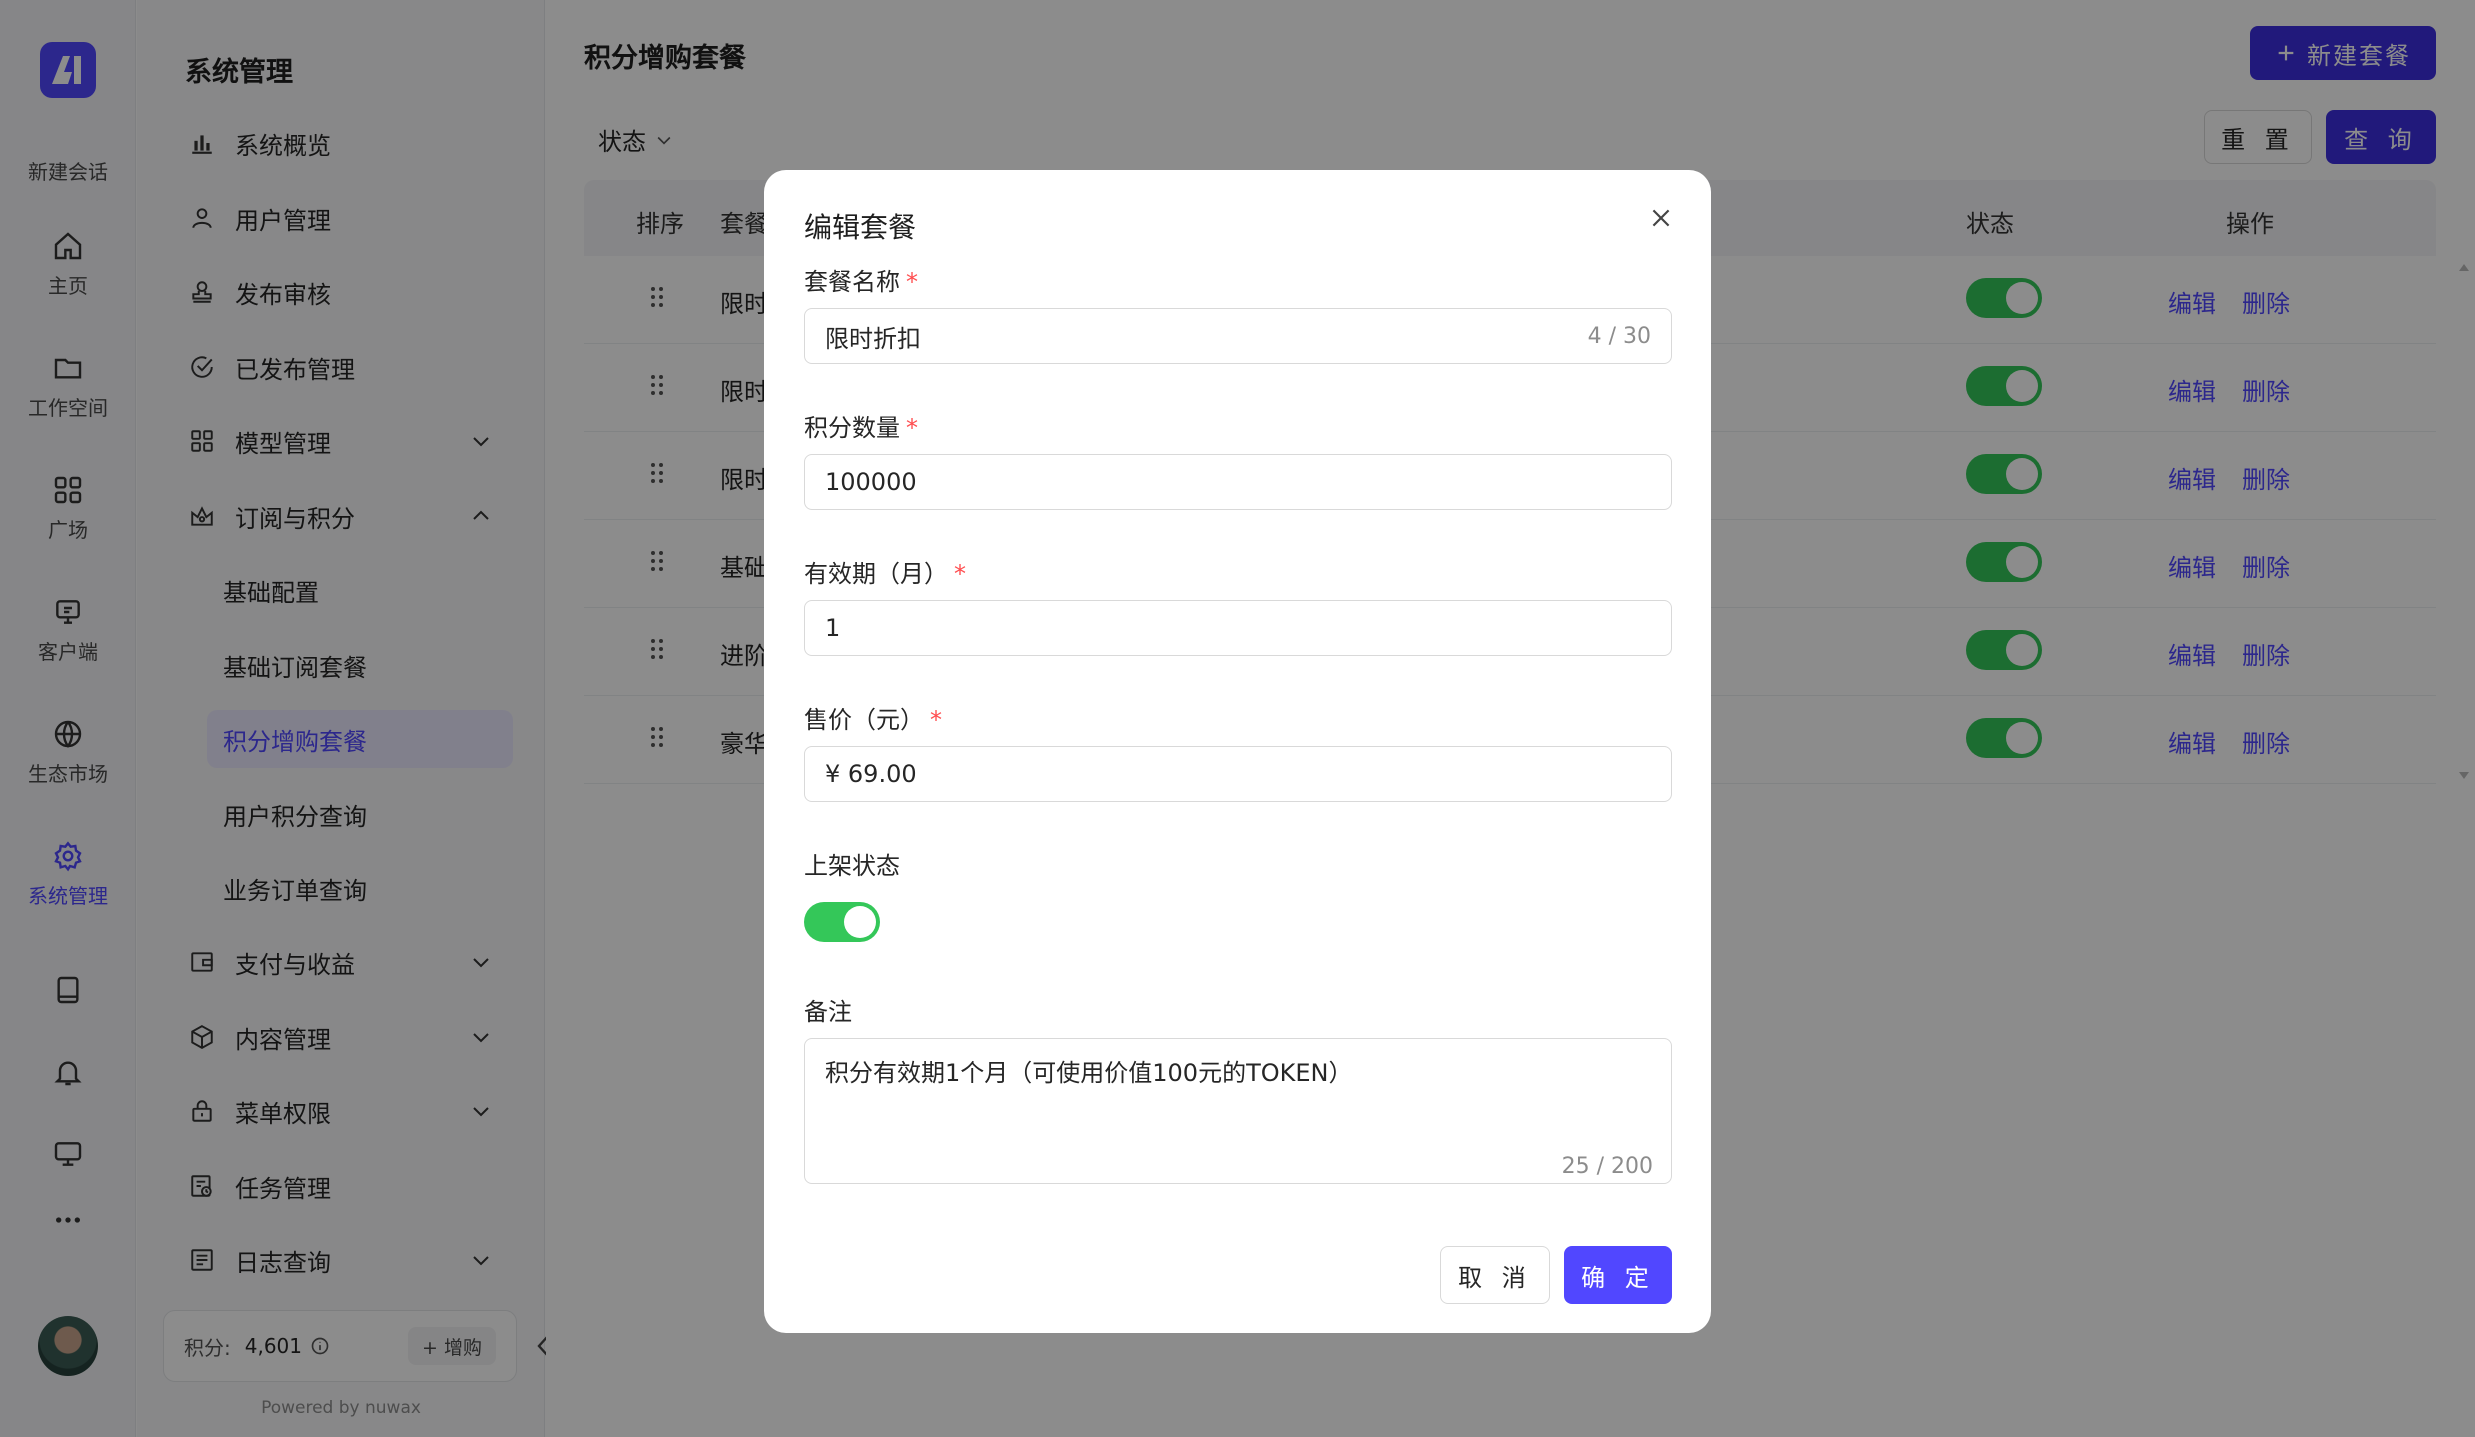 The image size is (2475, 1437). What do you see at coordinates (1089, 1073) in the screenshot?
I see `remark-value: 积分有效期1个月（可使用价值100元的TOKEN）` at bounding box center [1089, 1073].